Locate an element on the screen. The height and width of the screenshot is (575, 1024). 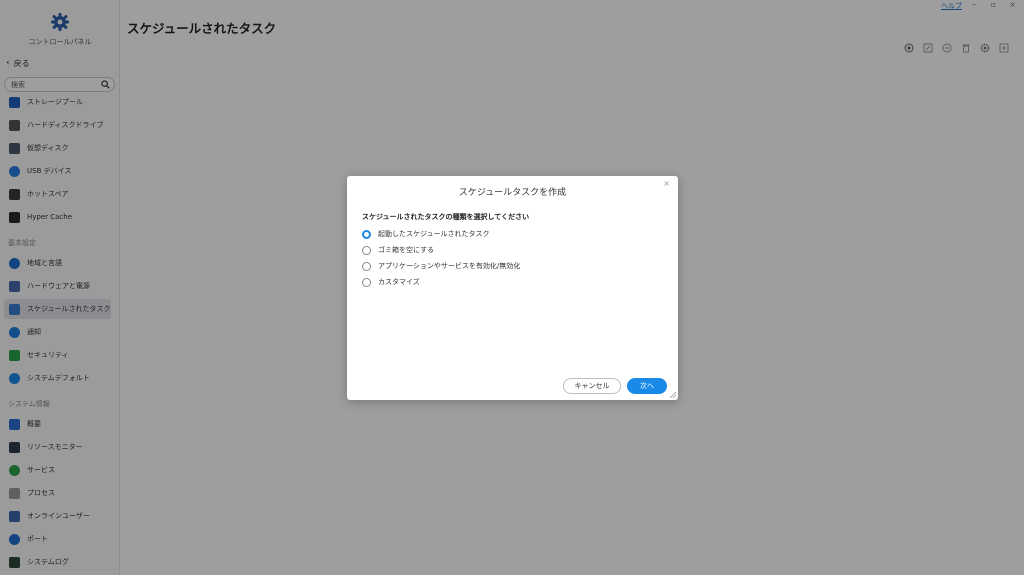
option-empty-recycle-bin: ゴミ箱を空にする is located at coordinates (398, 250).